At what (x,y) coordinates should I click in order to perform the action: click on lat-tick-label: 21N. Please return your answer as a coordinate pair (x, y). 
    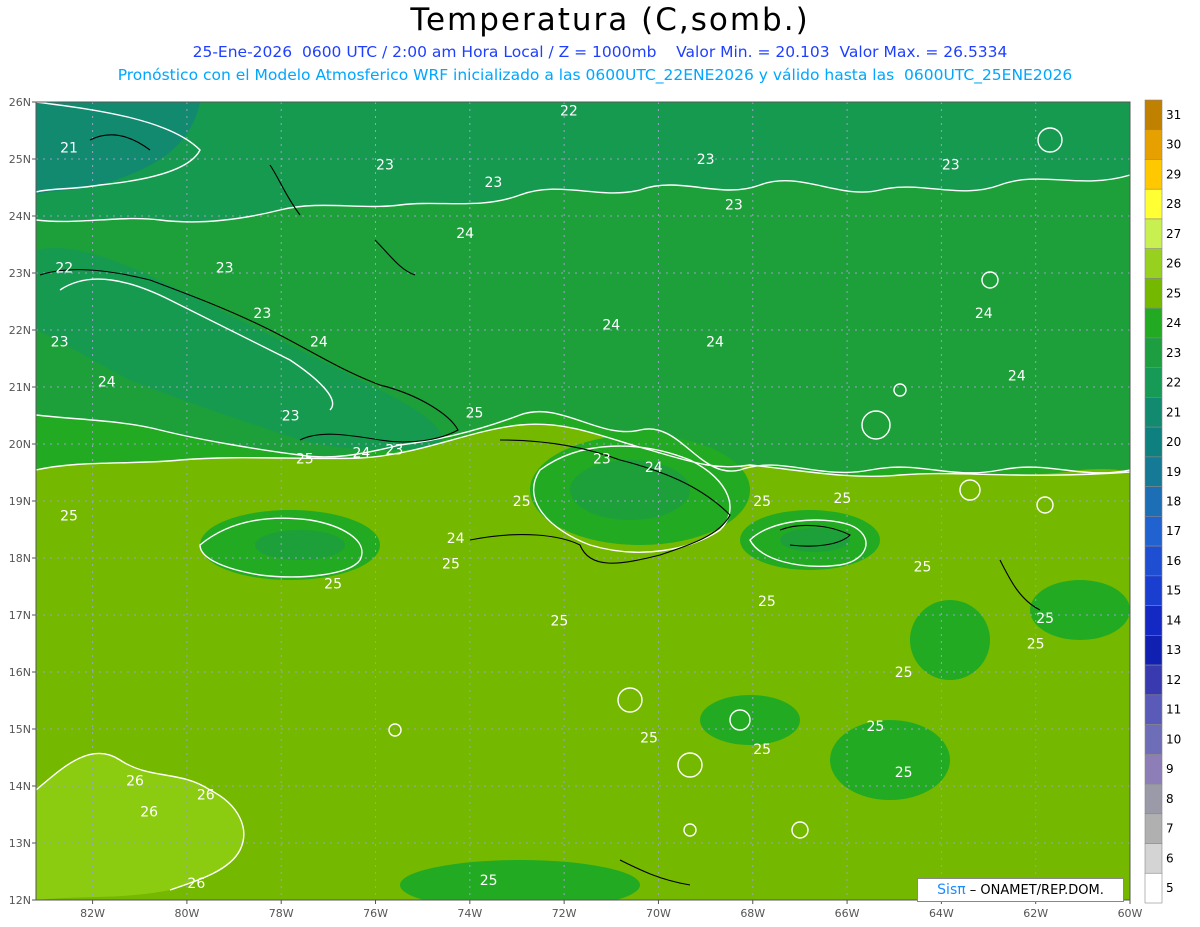
    Looking at the image, I should click on (20, 387).